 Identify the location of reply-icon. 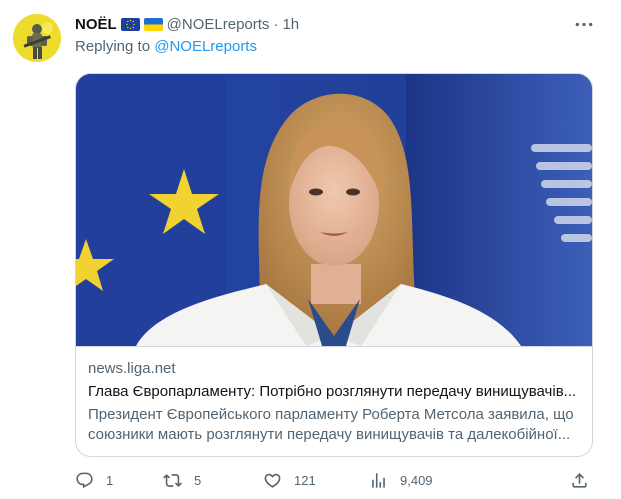
(84, 480).